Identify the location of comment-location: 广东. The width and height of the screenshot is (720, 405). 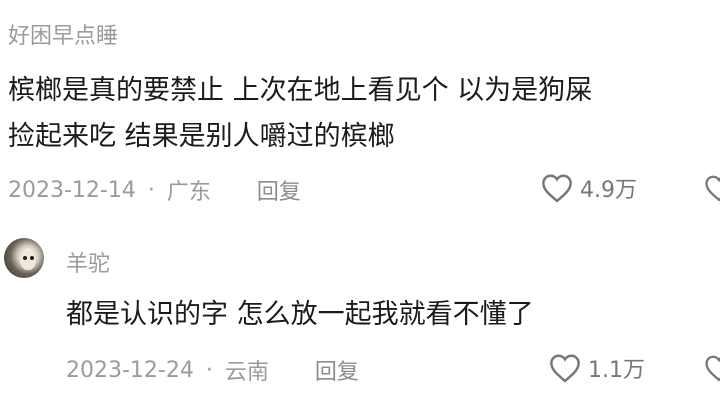
(188, 192).